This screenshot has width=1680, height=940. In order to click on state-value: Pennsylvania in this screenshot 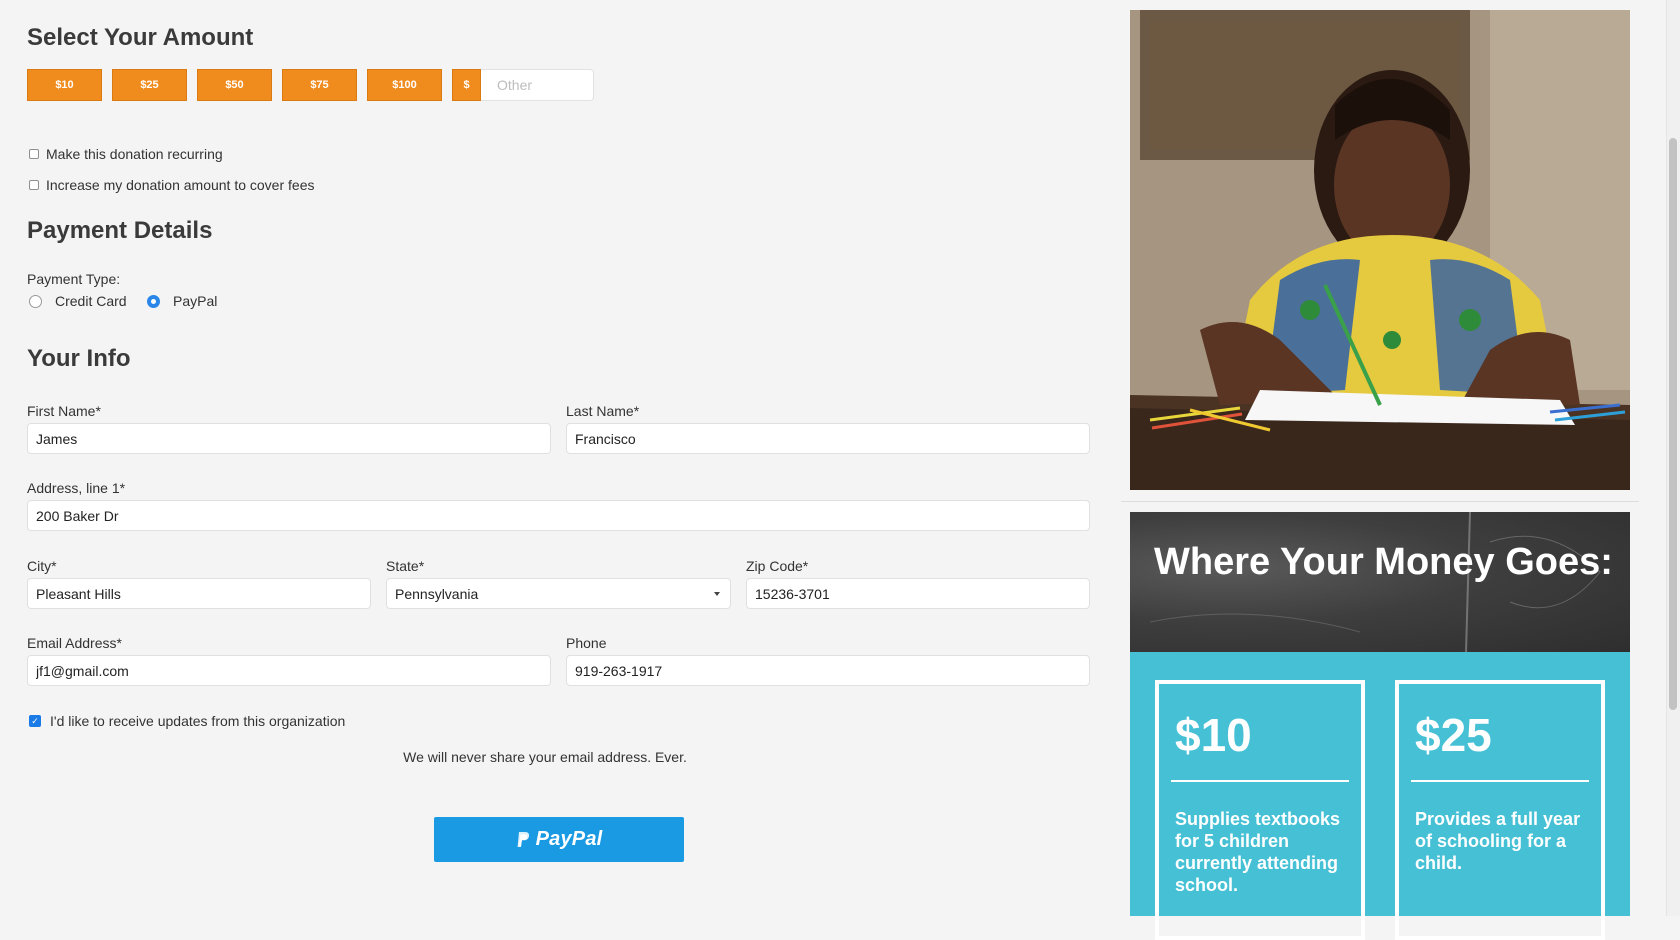, I will do `click(437, 594)`.